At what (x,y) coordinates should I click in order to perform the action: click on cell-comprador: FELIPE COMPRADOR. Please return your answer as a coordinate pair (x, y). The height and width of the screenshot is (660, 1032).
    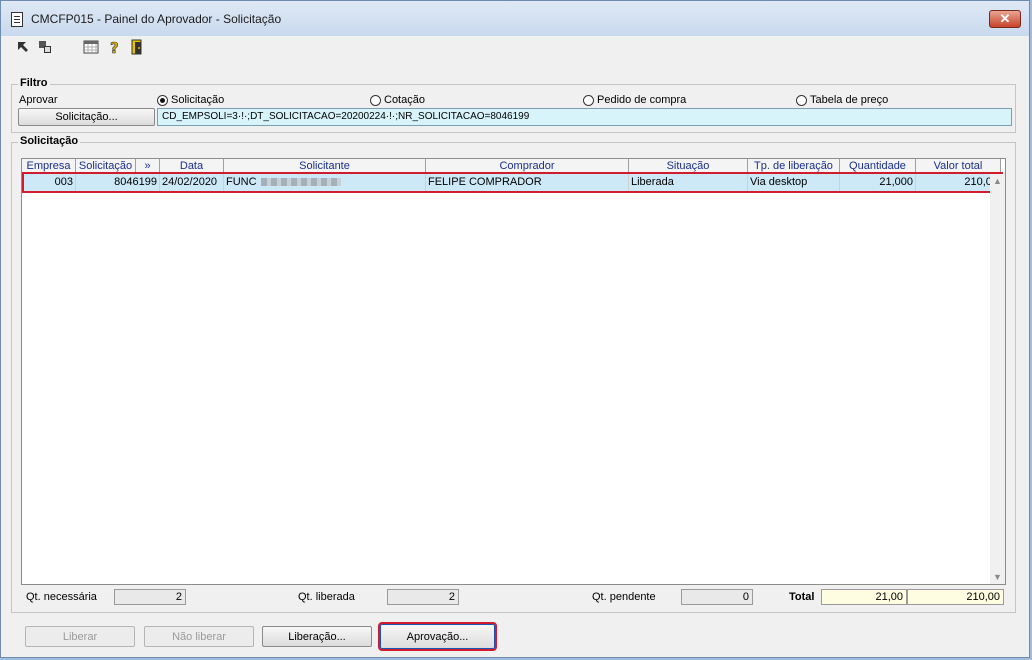
    Looking at the image, I should click on (527, 182).